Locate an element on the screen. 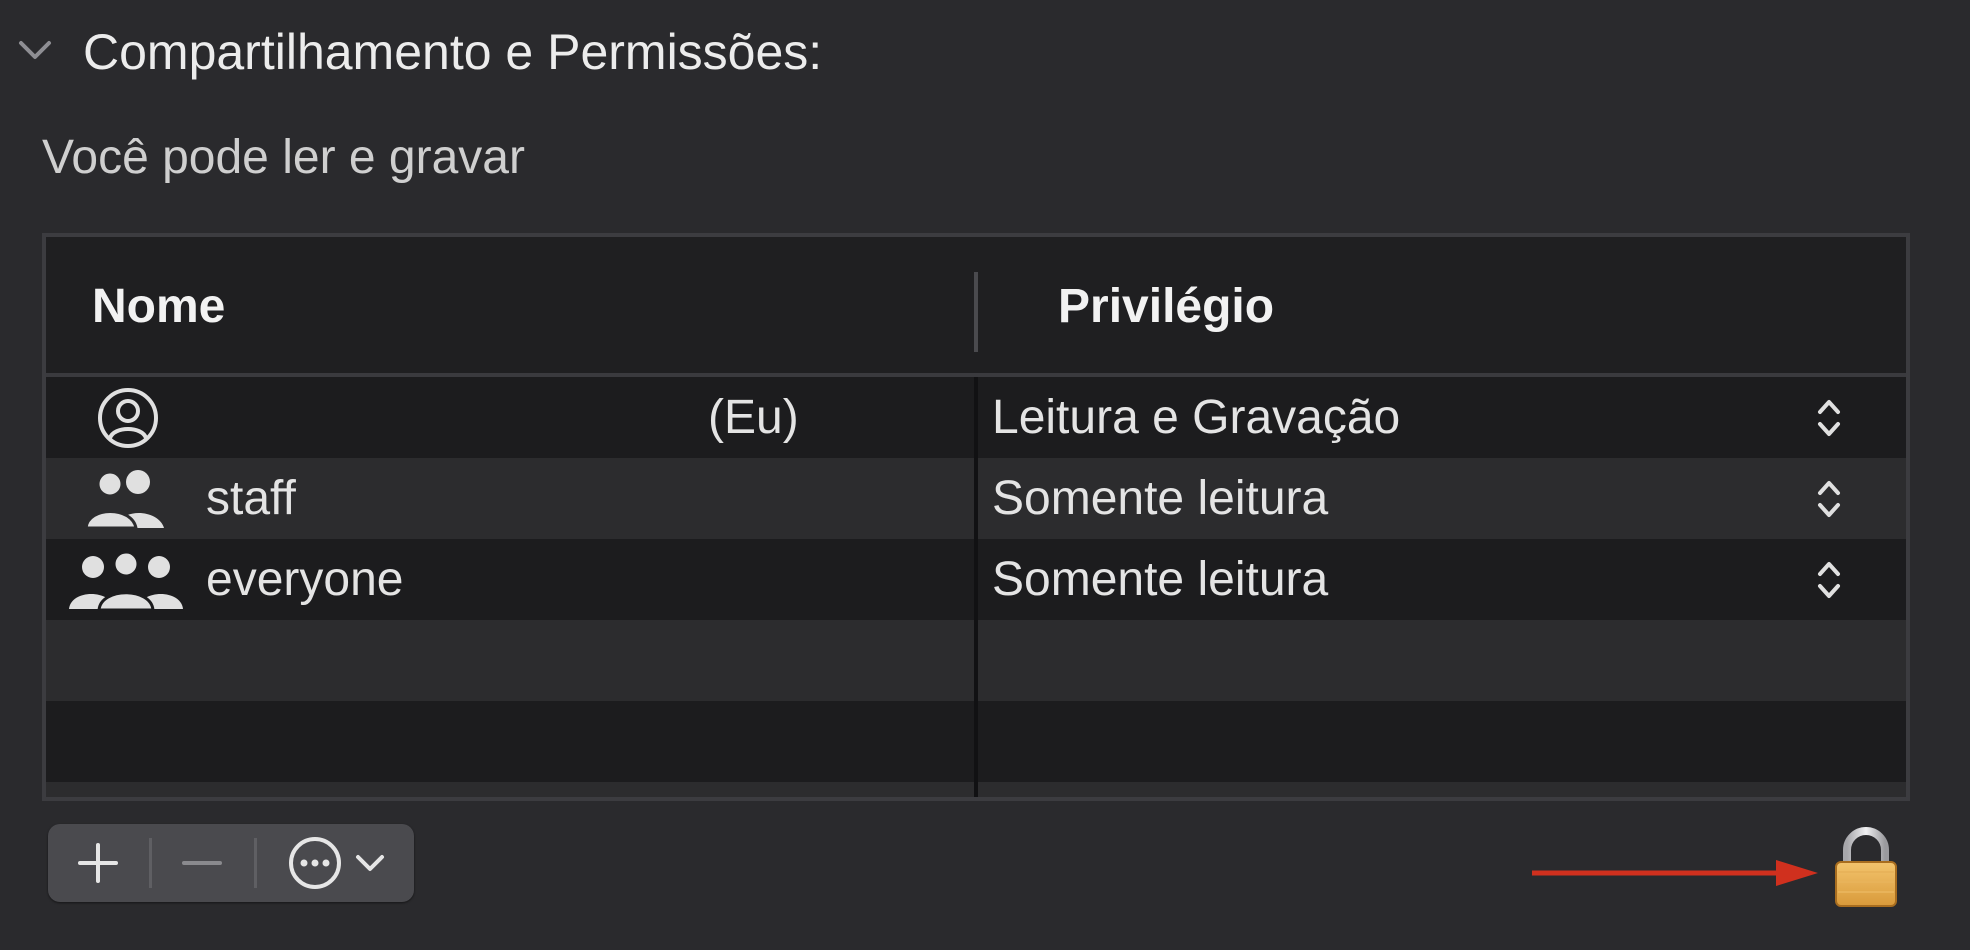 The image size is (1970, 950). remove-button is located at coordinates (202, 863).